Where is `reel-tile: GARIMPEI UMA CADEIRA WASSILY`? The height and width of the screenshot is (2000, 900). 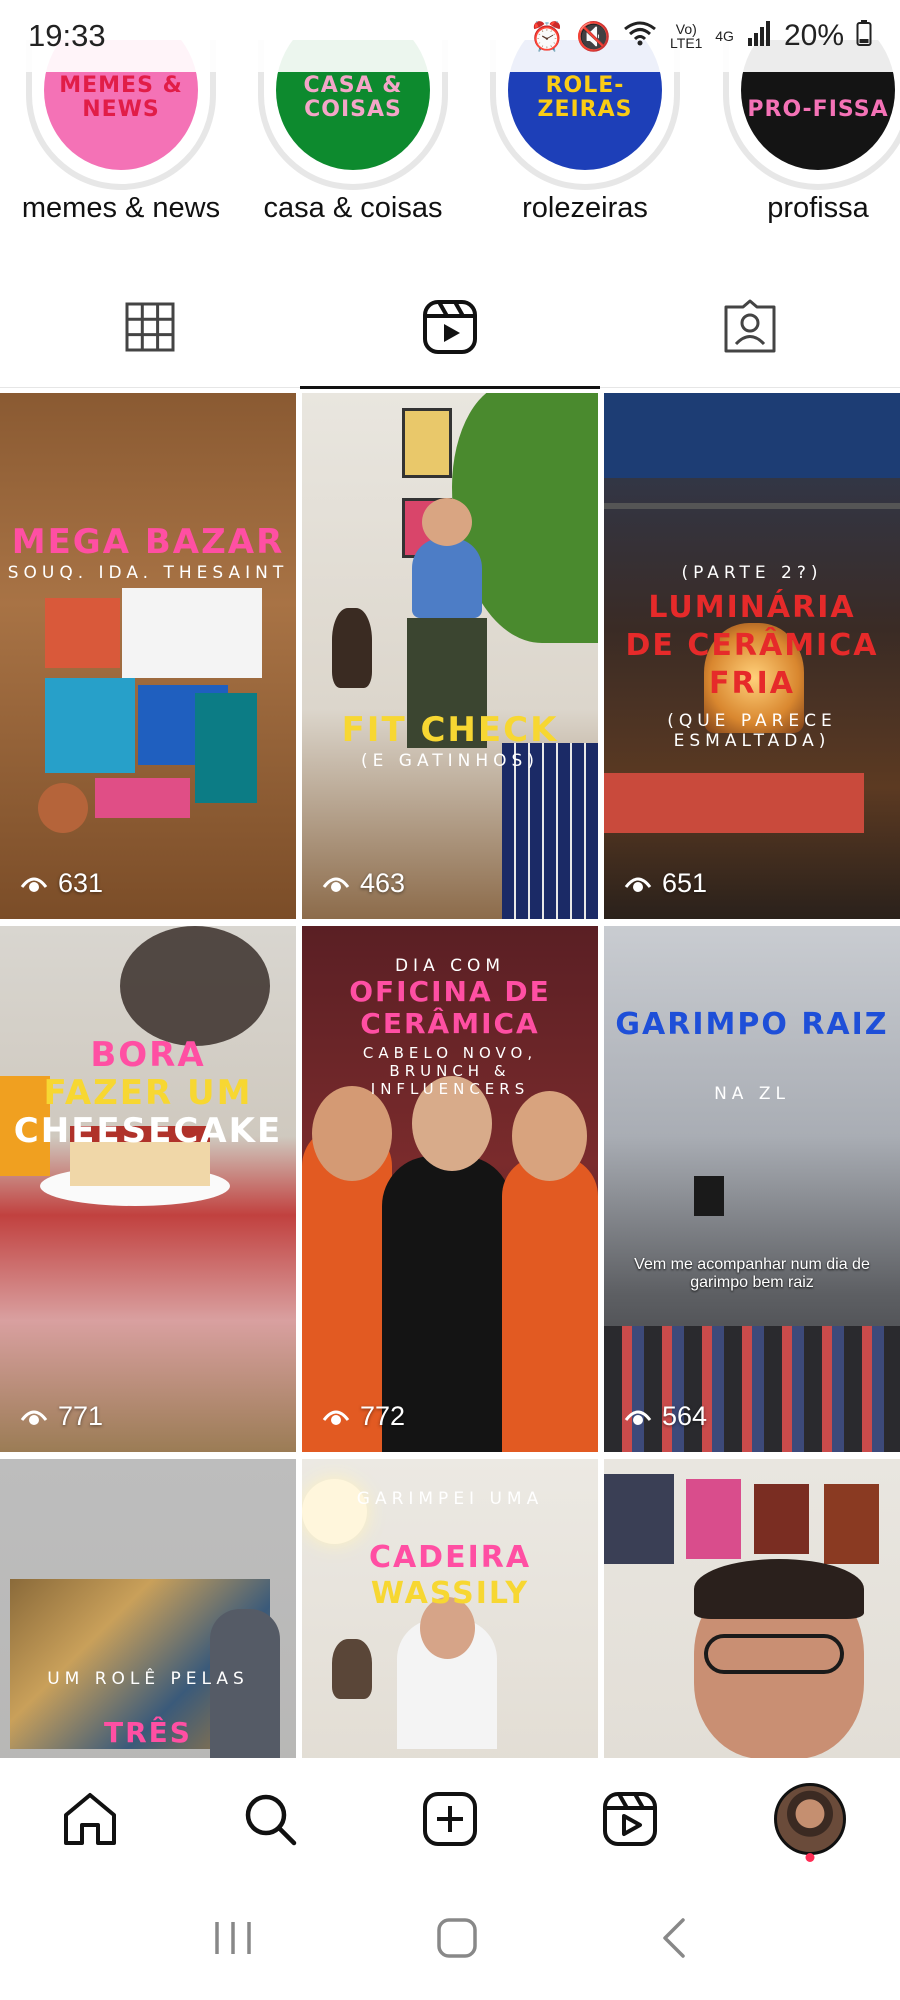 reel-tile: GARIMPEI UMA CADEIRA WASSILY is located at coordinates (450, 1608).